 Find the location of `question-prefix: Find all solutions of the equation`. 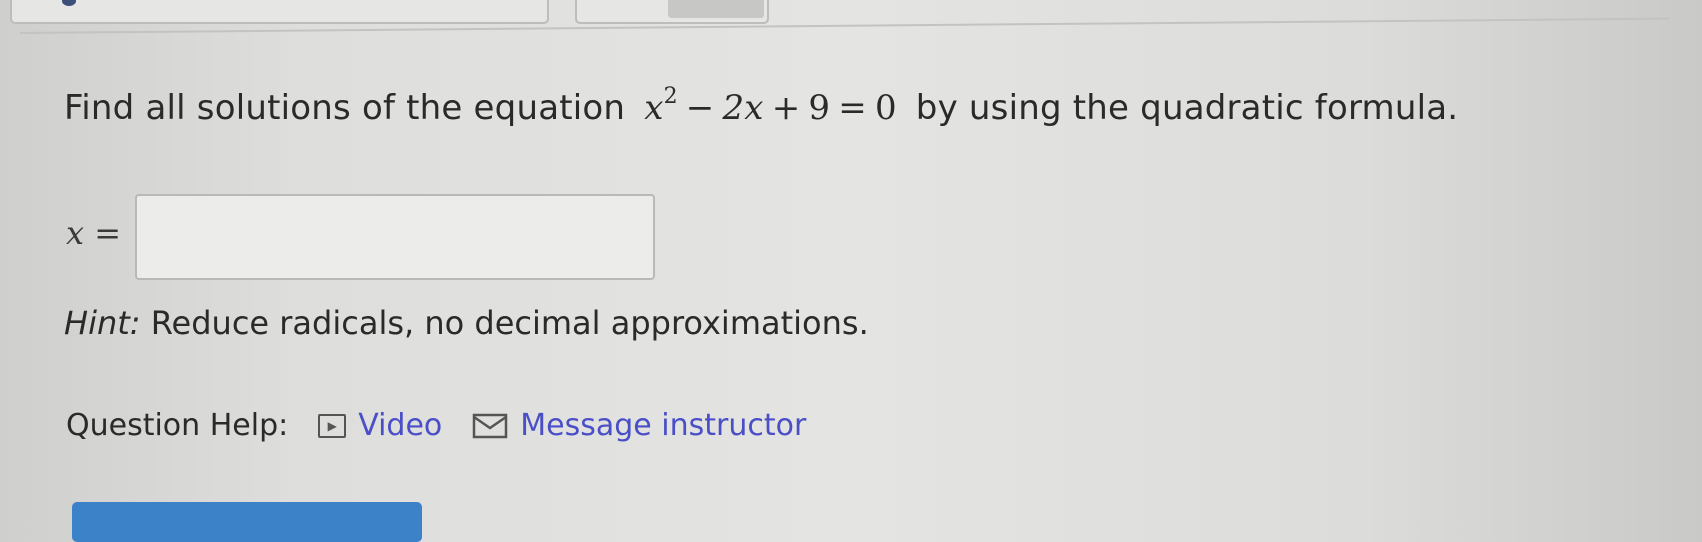

question-prefix: Find all solutions of the equation is located at coordinates (345, 108).